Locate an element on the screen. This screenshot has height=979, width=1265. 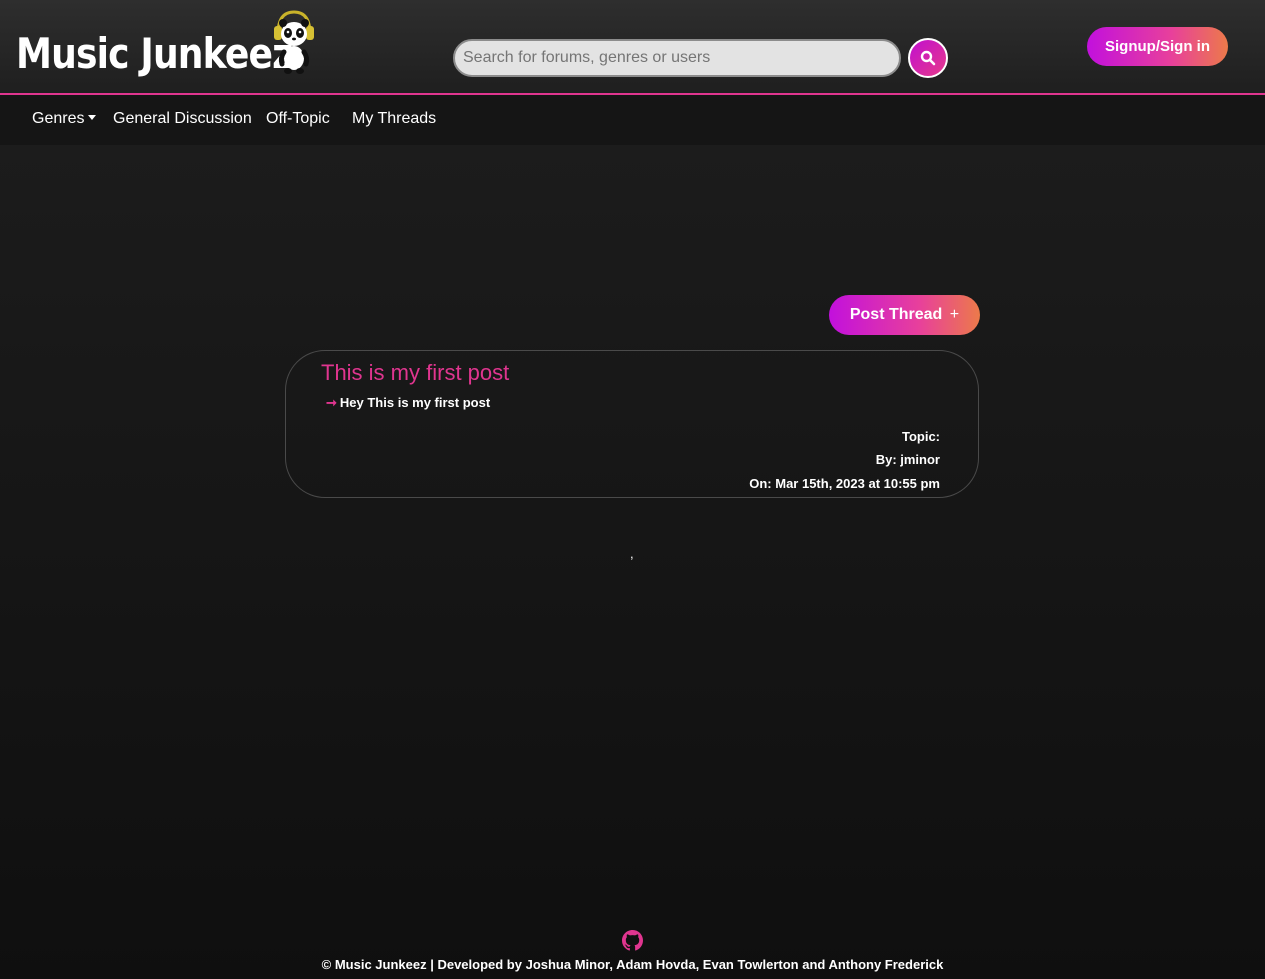
site-logo: Music Junkeez is located at coordinates (154, 54).